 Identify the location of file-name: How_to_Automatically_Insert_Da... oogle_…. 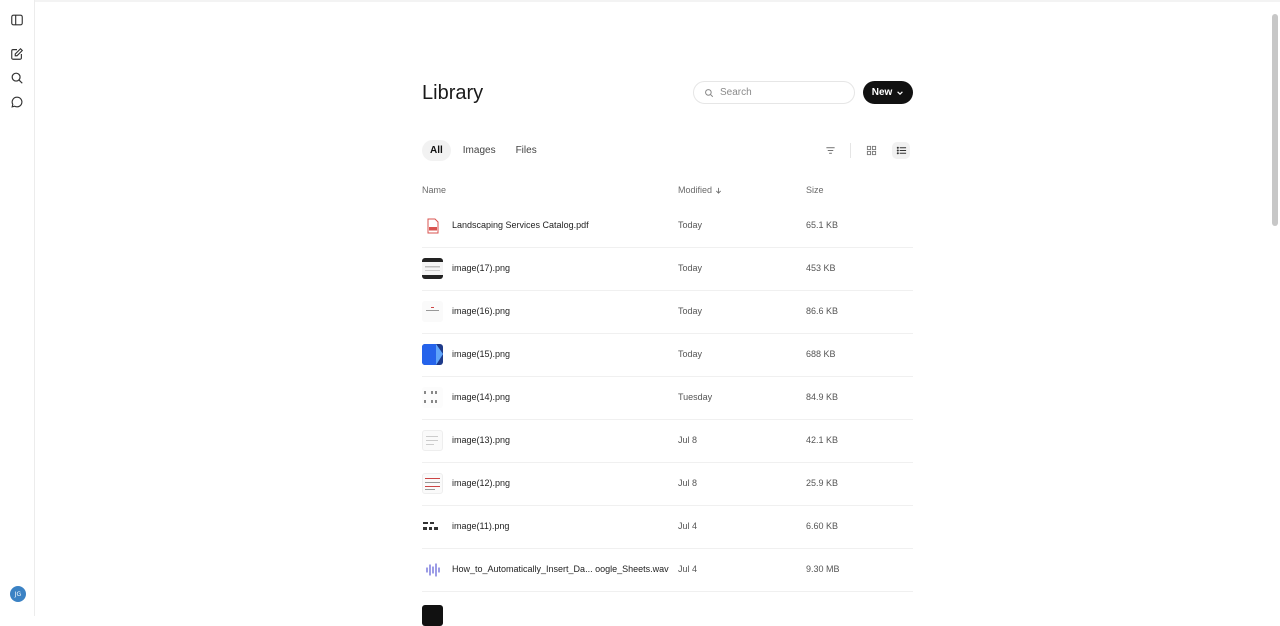
(560, 569).